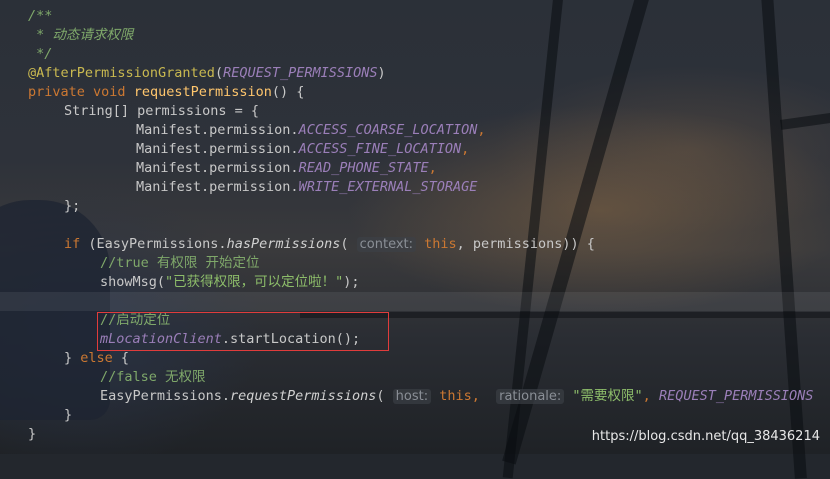 This screenshot has width=830, height=479. What do you see at coordinates (180, 263) in the screenshot?
I see `code-line-13: //true 有权限 开始定位` at bounding box center [180, 263].